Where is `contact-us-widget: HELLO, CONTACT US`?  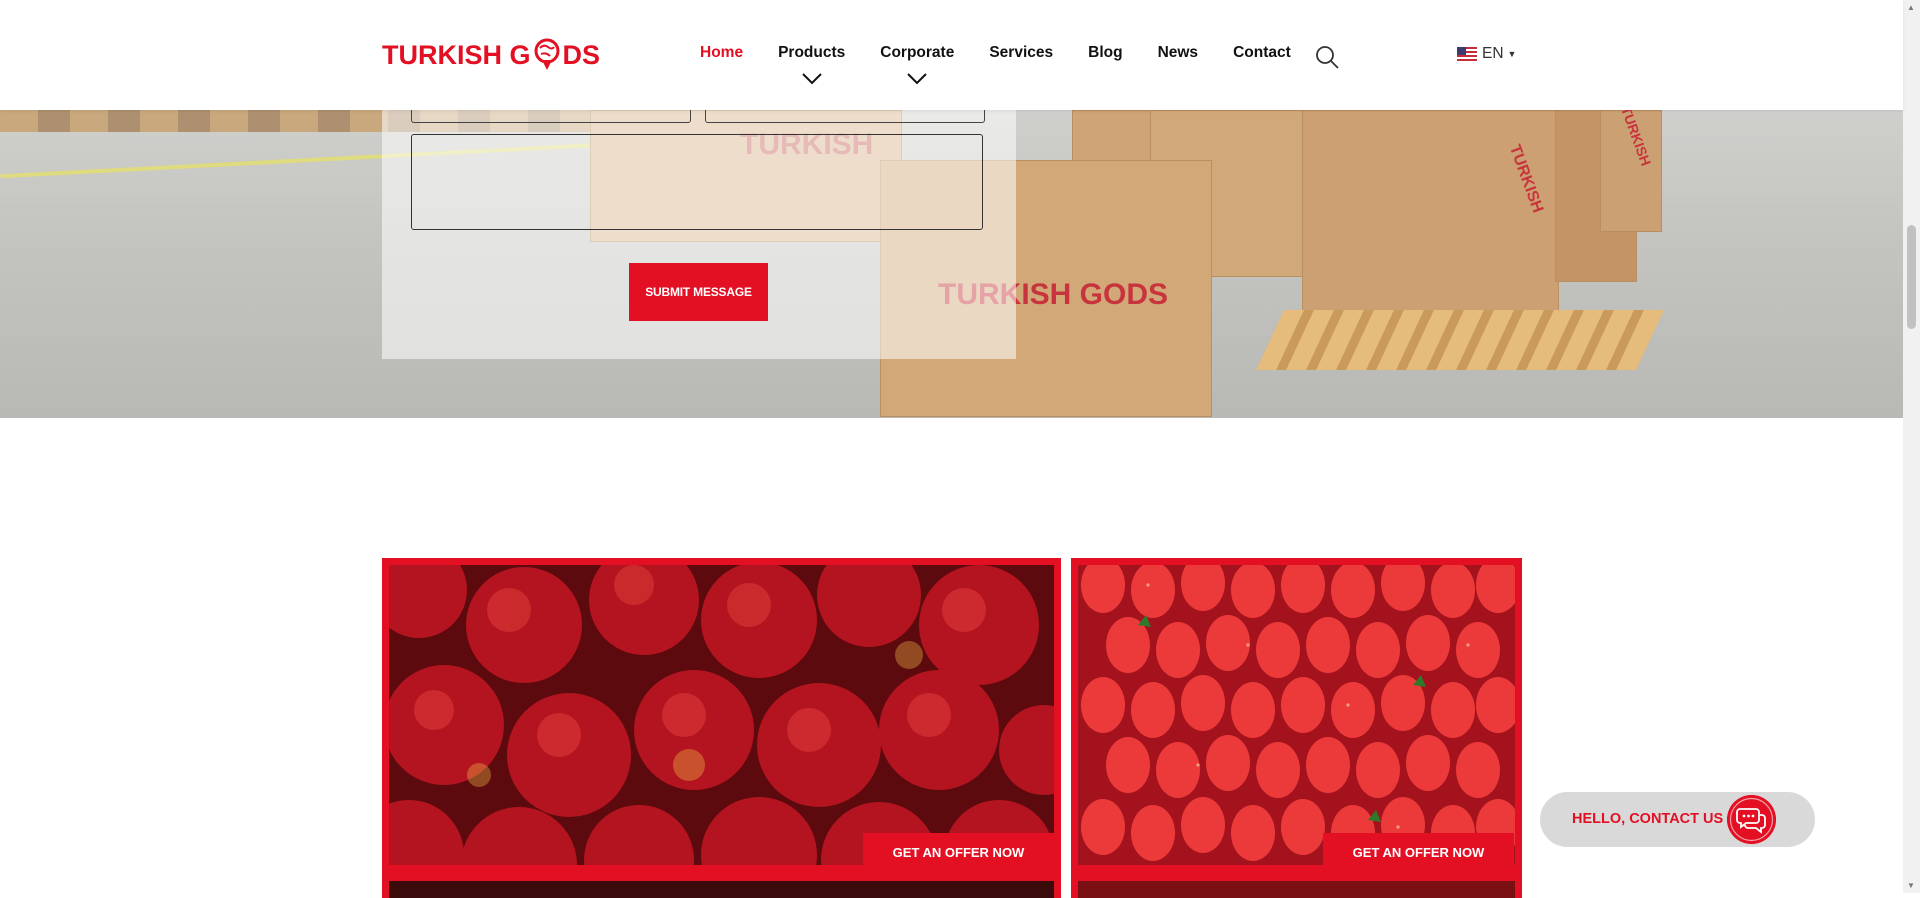
contact-us-widget: HELLO, CONTACT US is located at coordinates (1677, 819).